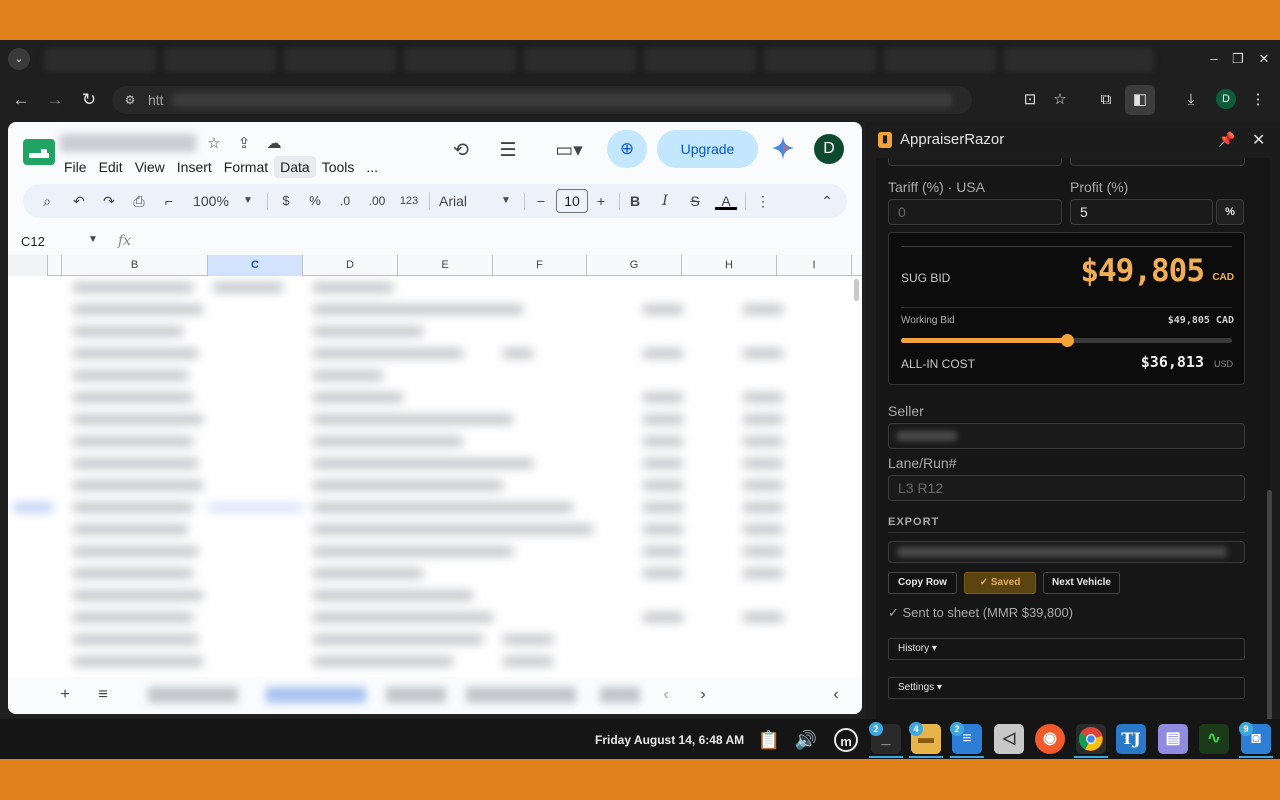  Describe the element at coordinates (1066, 436) in the screenshot. I see `seller-input` at that location.